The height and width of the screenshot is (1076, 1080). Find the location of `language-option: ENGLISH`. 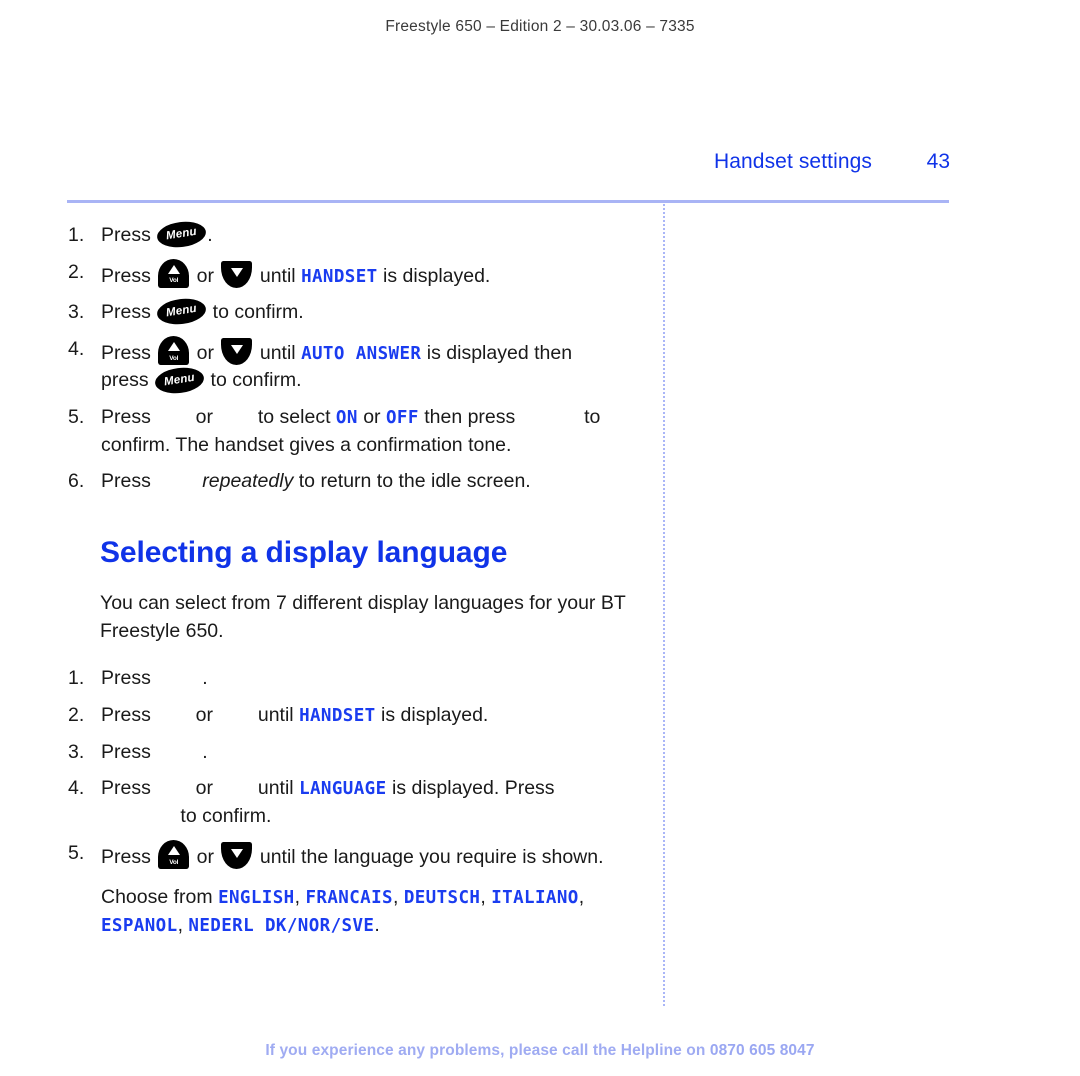

language-option: ENGLISH is located at coordinates (256, 898).